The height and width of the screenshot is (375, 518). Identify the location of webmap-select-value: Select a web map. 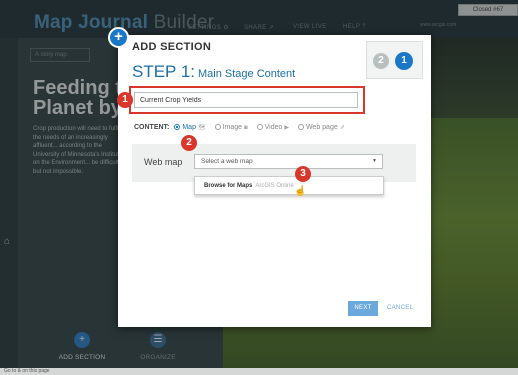
(227, 161).